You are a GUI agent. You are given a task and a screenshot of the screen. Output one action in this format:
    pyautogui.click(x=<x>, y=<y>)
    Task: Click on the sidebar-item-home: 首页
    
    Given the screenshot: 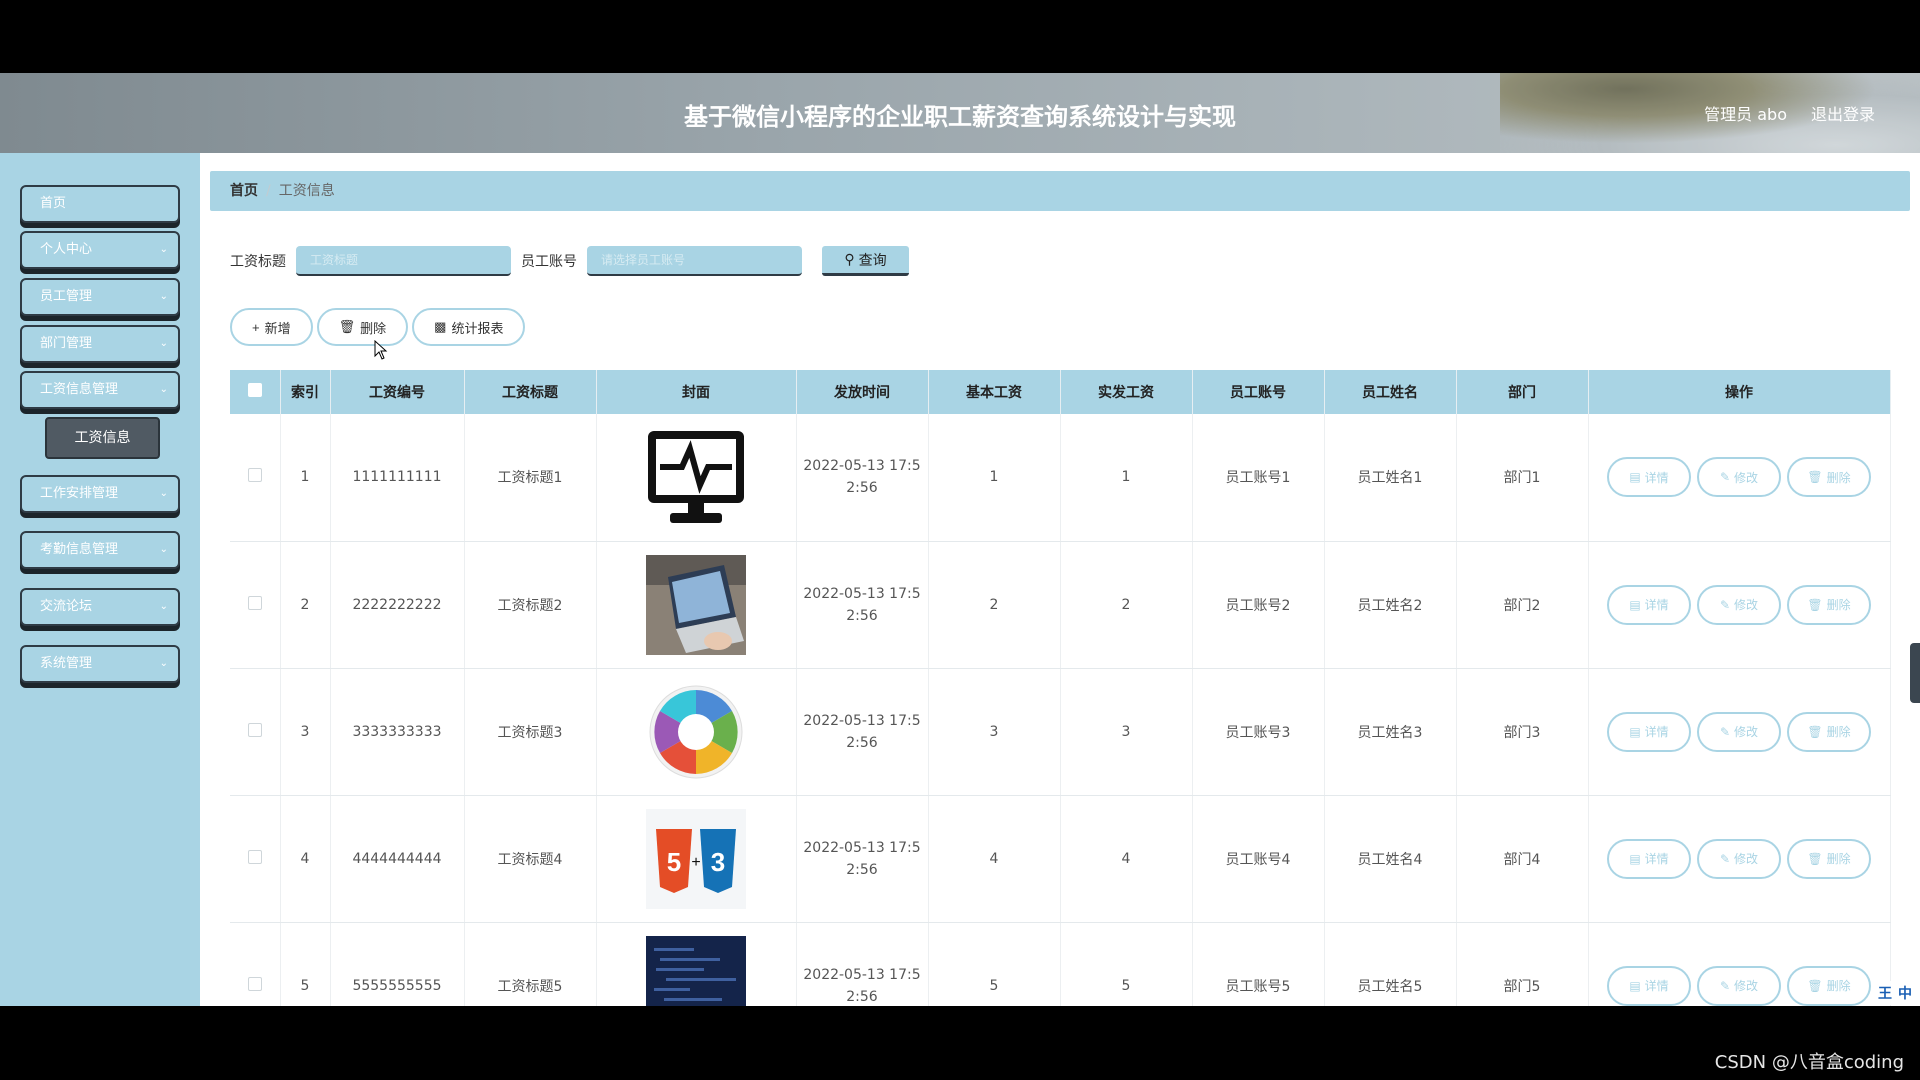 What is the action you would take?
    pyautogui.click(x=100, y=204)
    